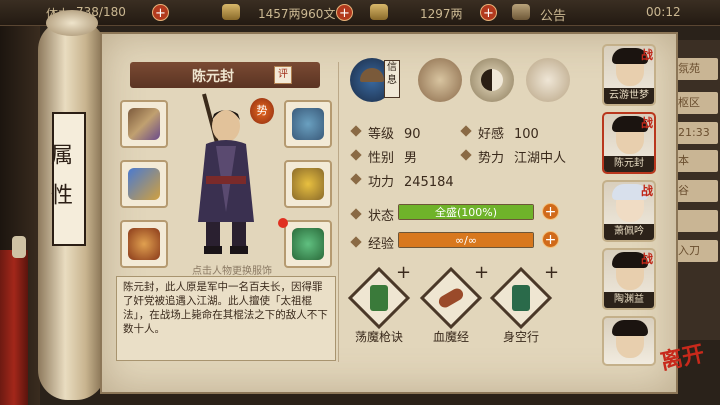  I want to click on experience-value: ∞/∞, so click(466, 240).